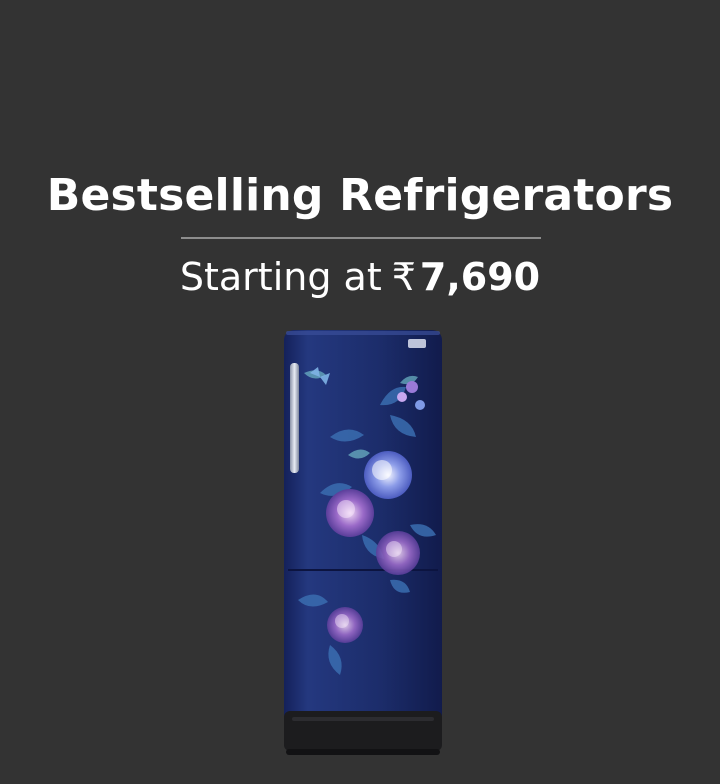 The width and height of the screenshot is (720, 784). What do you see at coordinates (480, 277) in the screenshot?
I see `price-value: 7,690` at bounding box center [480, 277].